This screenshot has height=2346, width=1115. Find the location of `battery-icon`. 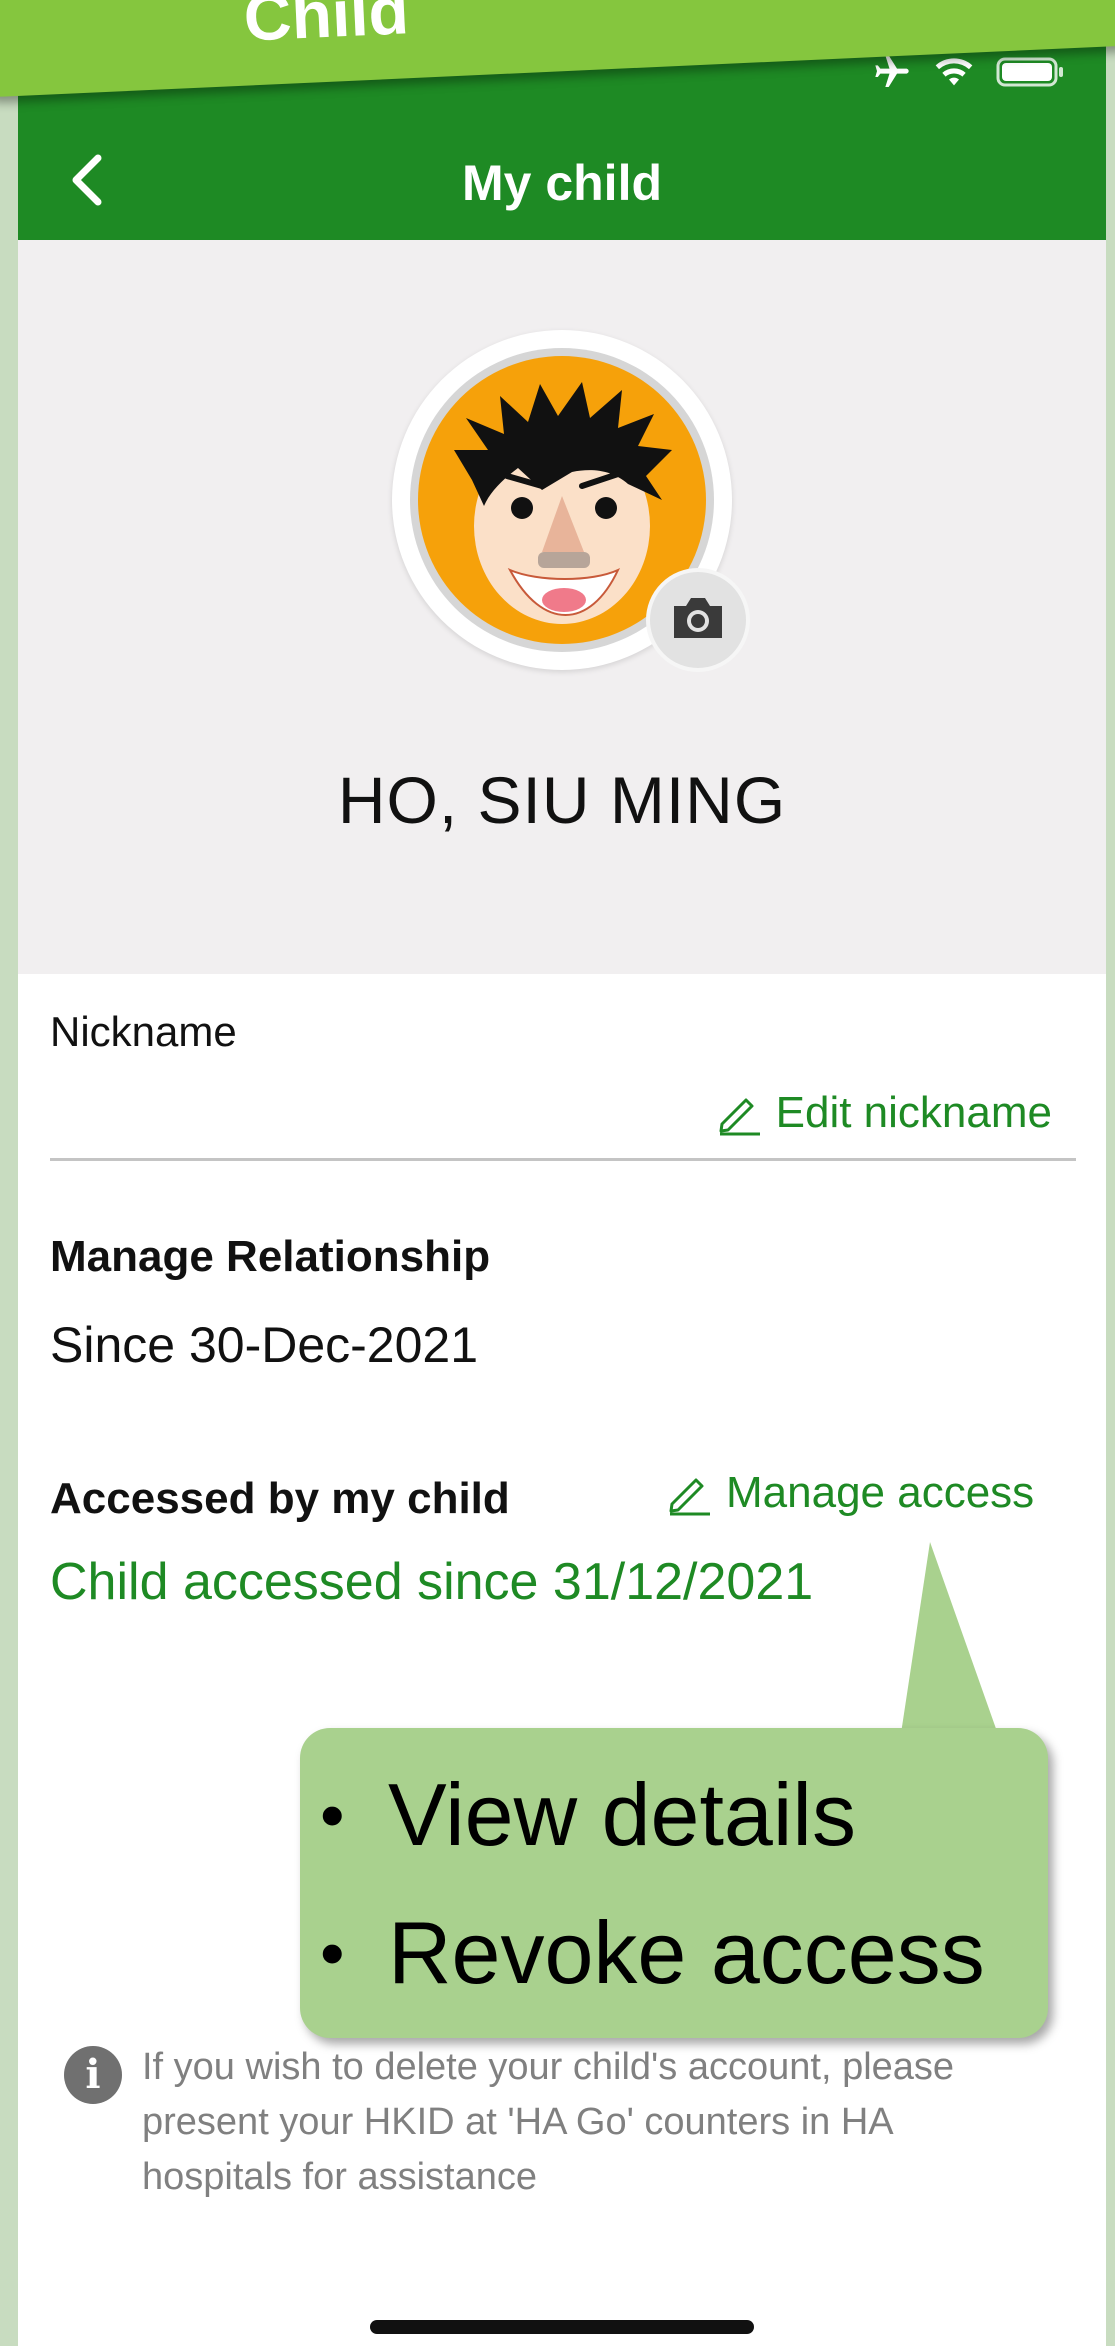

battery-icon is located at coordinates (1029, 72).